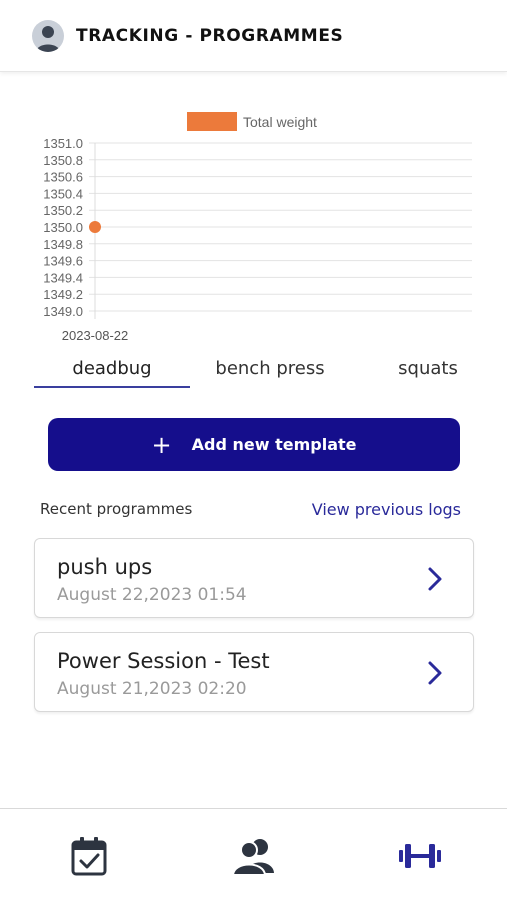  Describe the element at coordinates (63, 277) in the screenshot. I see `y-tick-label: 1349.4` at that location.